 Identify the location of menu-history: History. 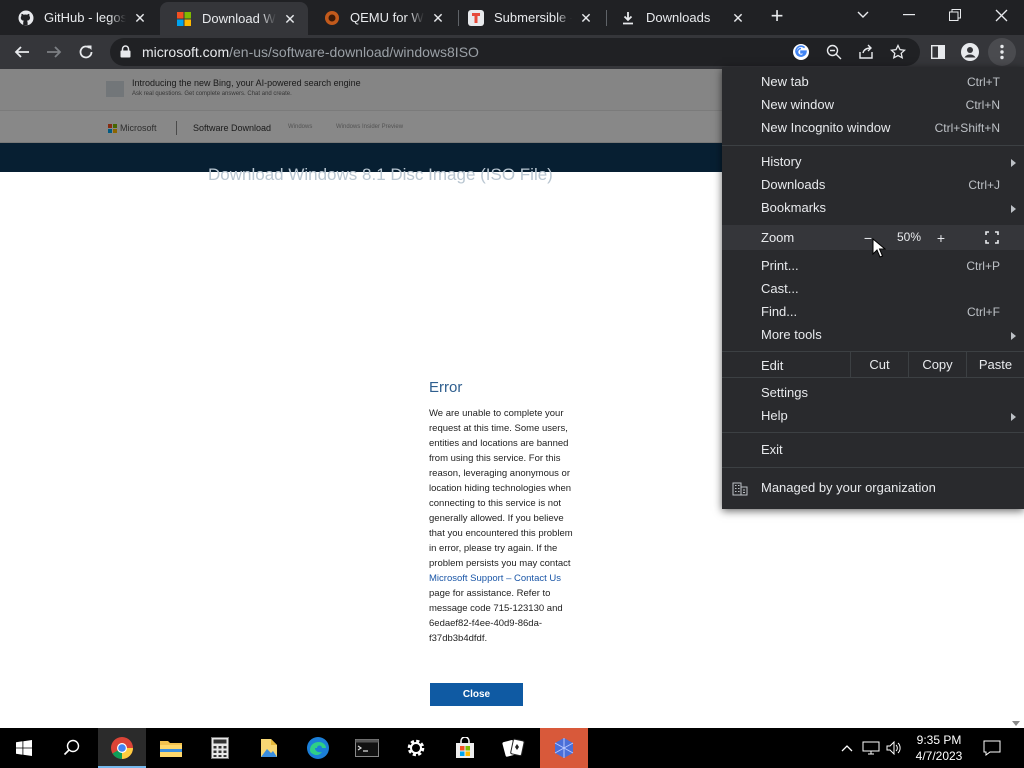
(873, 162).